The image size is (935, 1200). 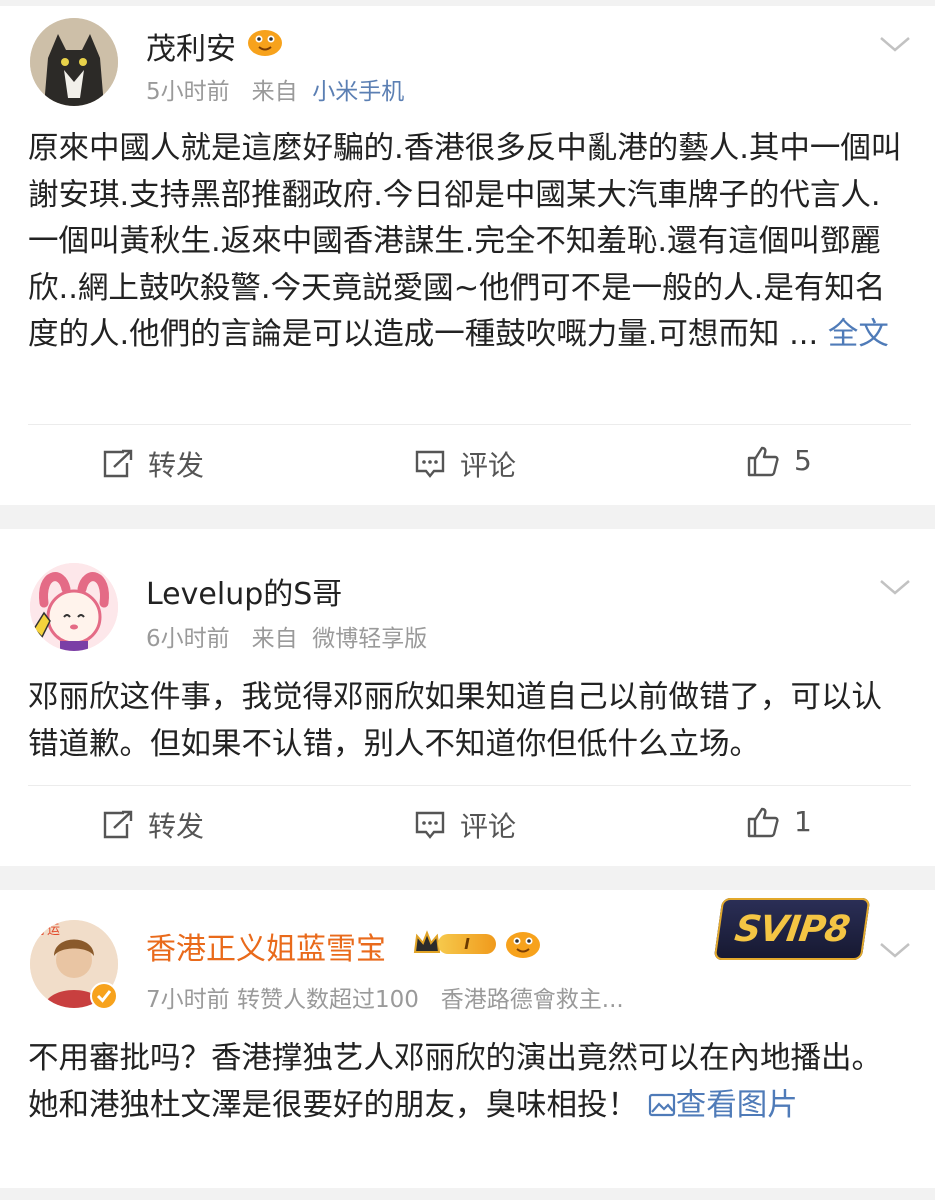 I want to click on source-label: 微博轻享版, so click(x=370, y=639).